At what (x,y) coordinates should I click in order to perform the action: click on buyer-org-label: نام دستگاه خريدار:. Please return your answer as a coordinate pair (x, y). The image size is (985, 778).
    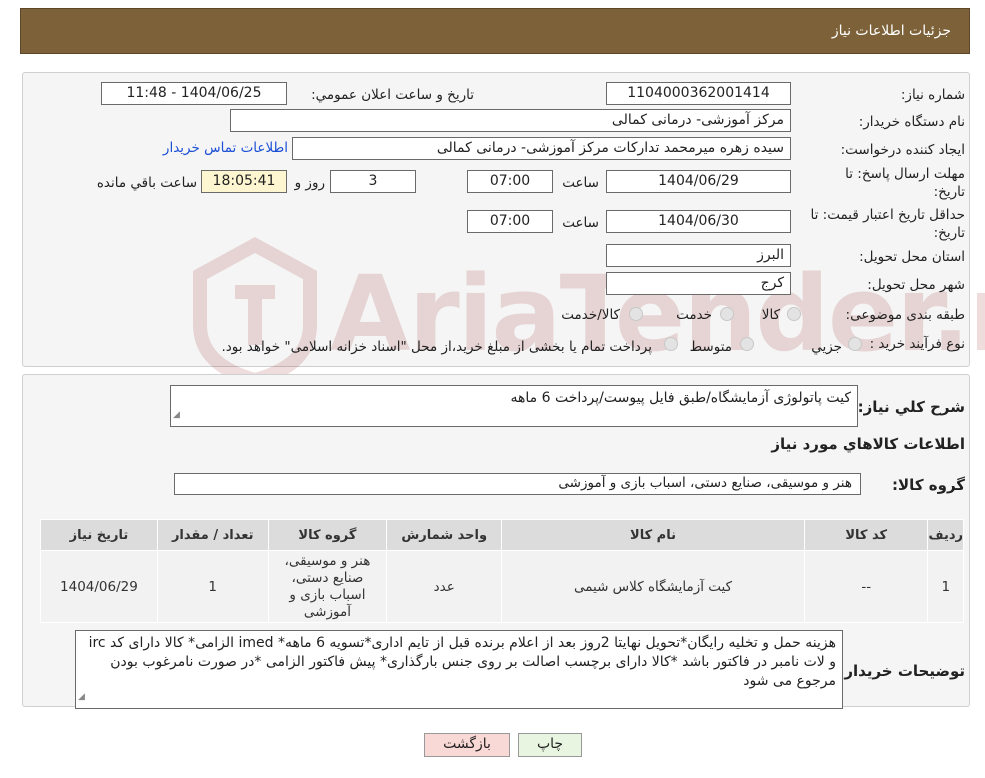
    Looking at the image, I should click on (911, 122).